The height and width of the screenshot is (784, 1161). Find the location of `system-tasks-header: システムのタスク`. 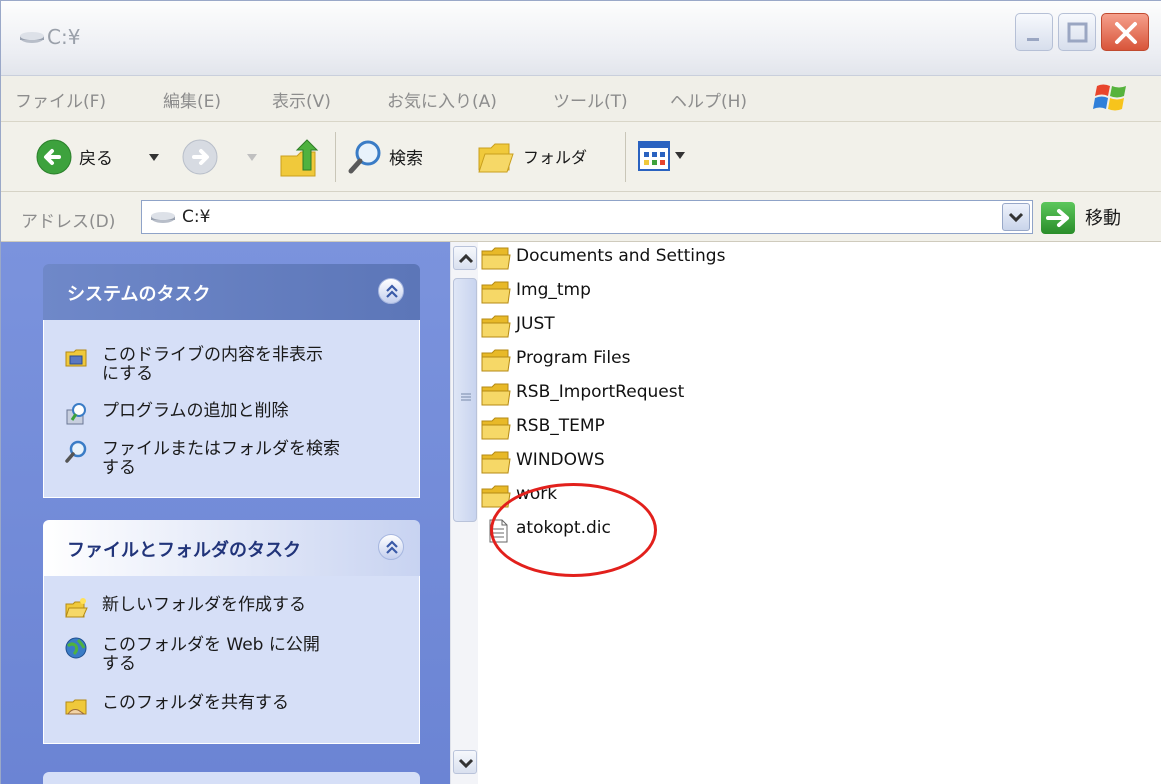

system-tasks-header: システムのタスク is located at coordinates (231, 292).